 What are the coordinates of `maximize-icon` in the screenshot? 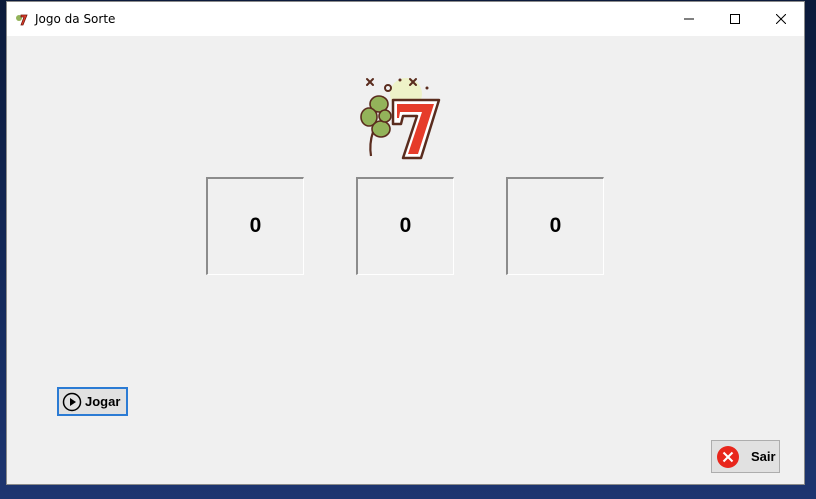 It's located at (735, 19).